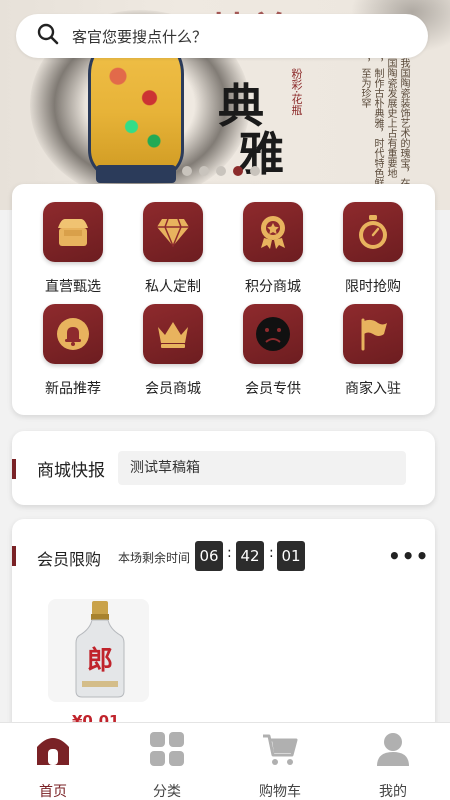  I want to click on grid-item-flash-sale: 限时抢购, so click(373, 249).